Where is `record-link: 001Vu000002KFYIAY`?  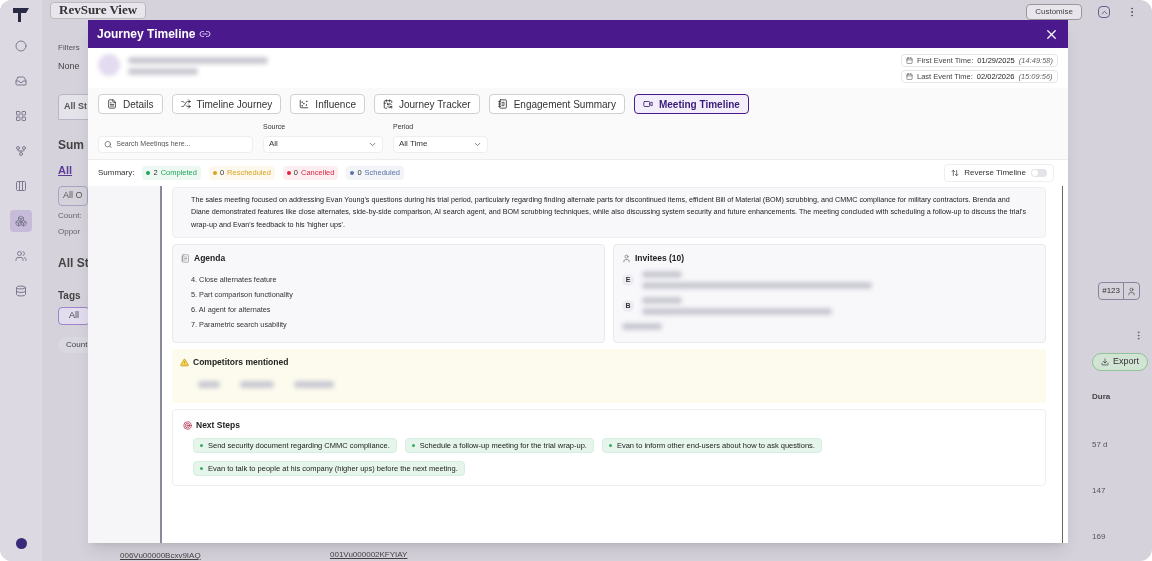
record-link: 001Vu000002KFYIAY is located at coordinates (369, 554).